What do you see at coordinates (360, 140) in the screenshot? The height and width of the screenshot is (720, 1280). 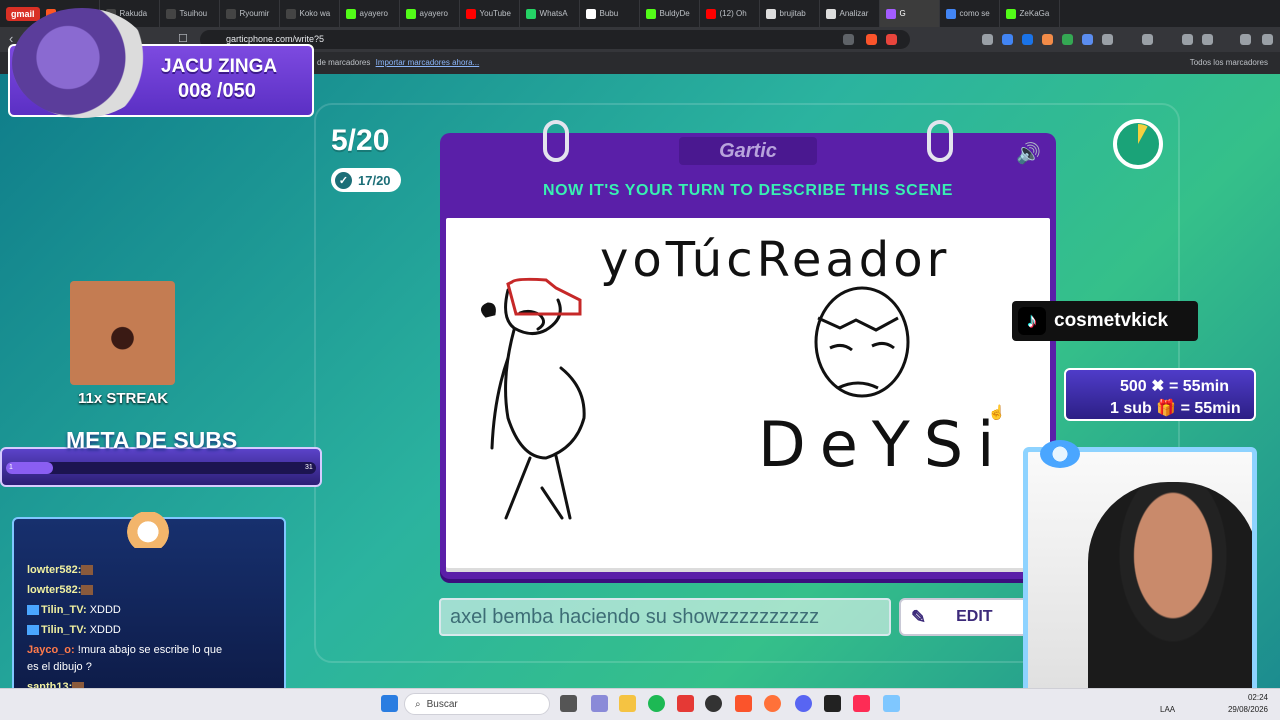 I see `round-counter: 5/20` at bounding box center [360, 140].